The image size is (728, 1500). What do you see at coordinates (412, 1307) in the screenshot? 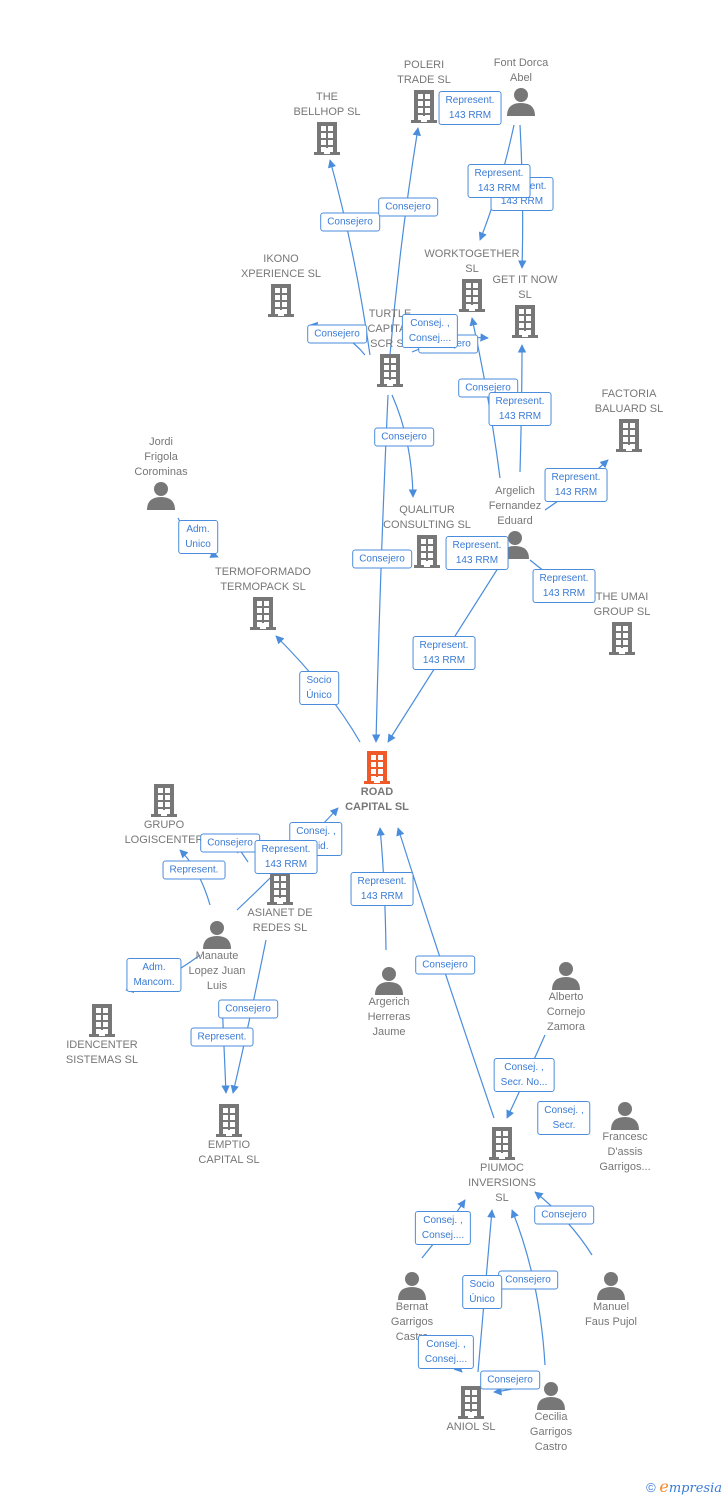
I see `person-node-bernat: Bernat Garrigos Castro` at bounding box center [412, 1307].